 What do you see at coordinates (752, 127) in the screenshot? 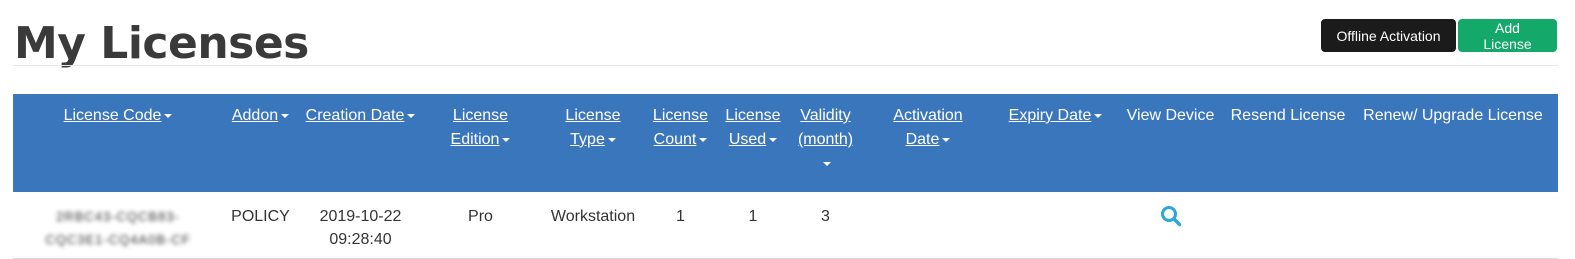
I see `sort-license-used-link: License Used` at bounding box center [752, 127].